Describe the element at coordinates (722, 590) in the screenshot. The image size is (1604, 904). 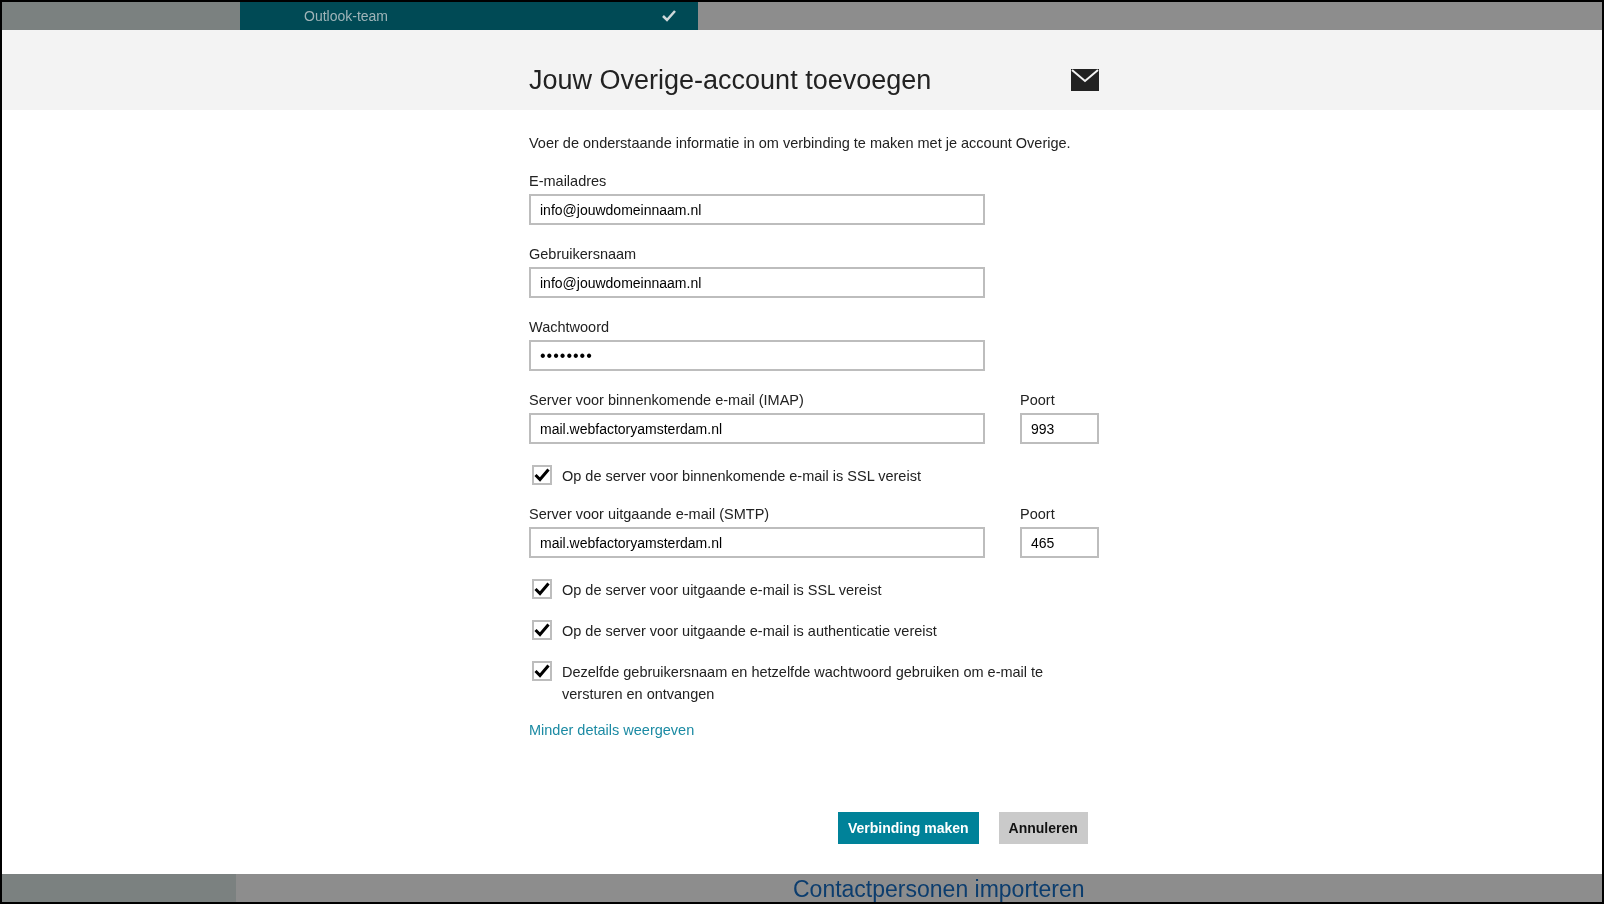
I see `checkbox-label: Op de server voor uitgaande e-mail is SSL vereist` at that location.